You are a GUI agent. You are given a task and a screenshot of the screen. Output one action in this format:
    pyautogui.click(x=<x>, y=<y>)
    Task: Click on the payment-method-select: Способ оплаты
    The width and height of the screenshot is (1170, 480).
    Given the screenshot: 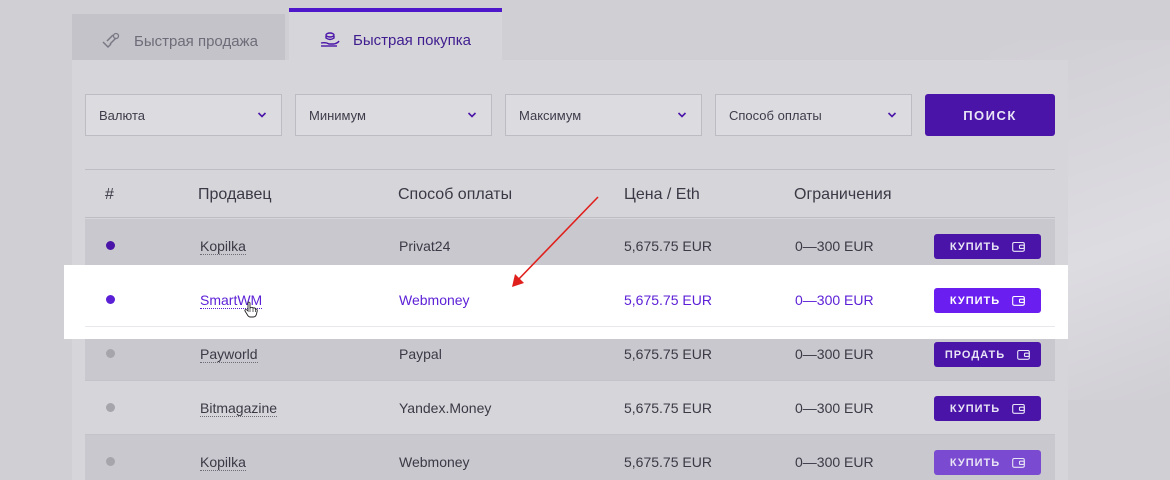 What is the action you would take?
    pyautogui.click(x=813, y=115)
    